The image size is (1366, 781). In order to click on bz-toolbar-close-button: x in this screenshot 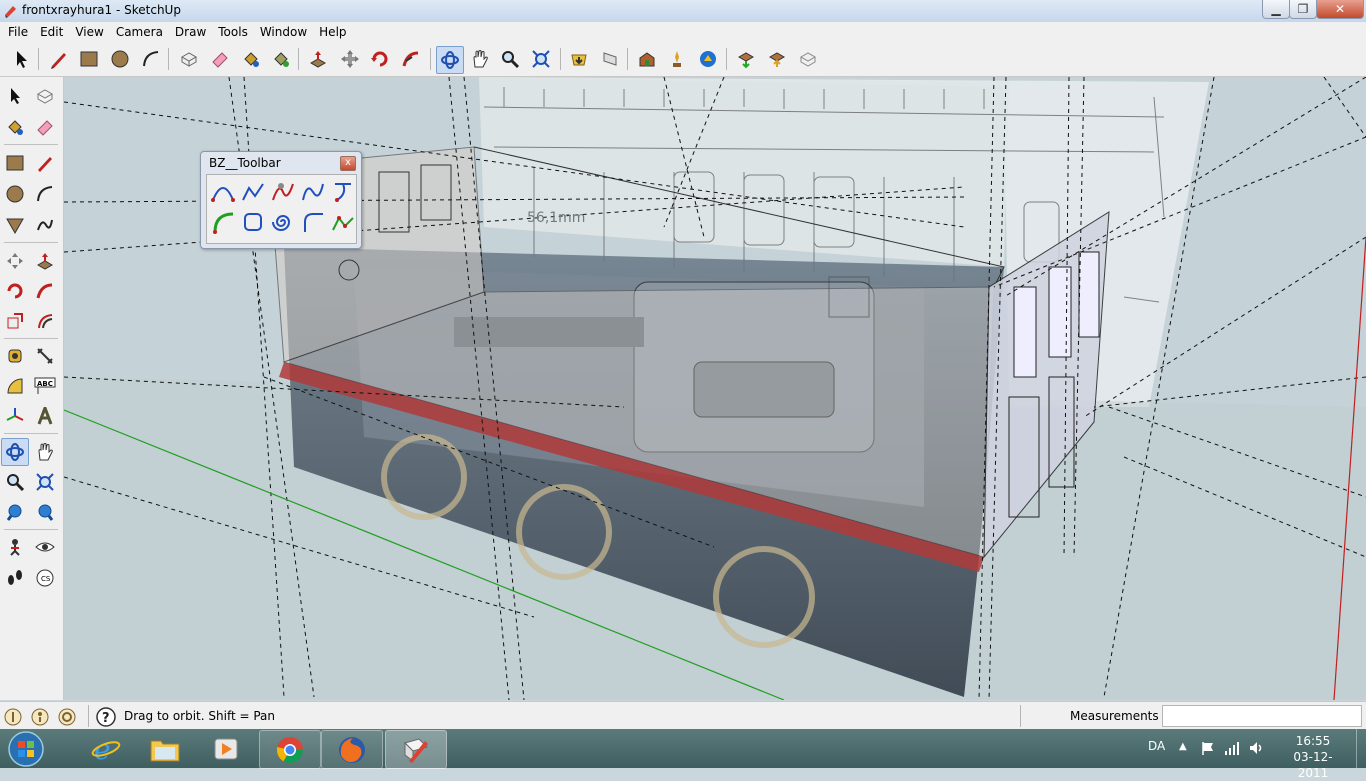, I will do `click(348, 163)`.